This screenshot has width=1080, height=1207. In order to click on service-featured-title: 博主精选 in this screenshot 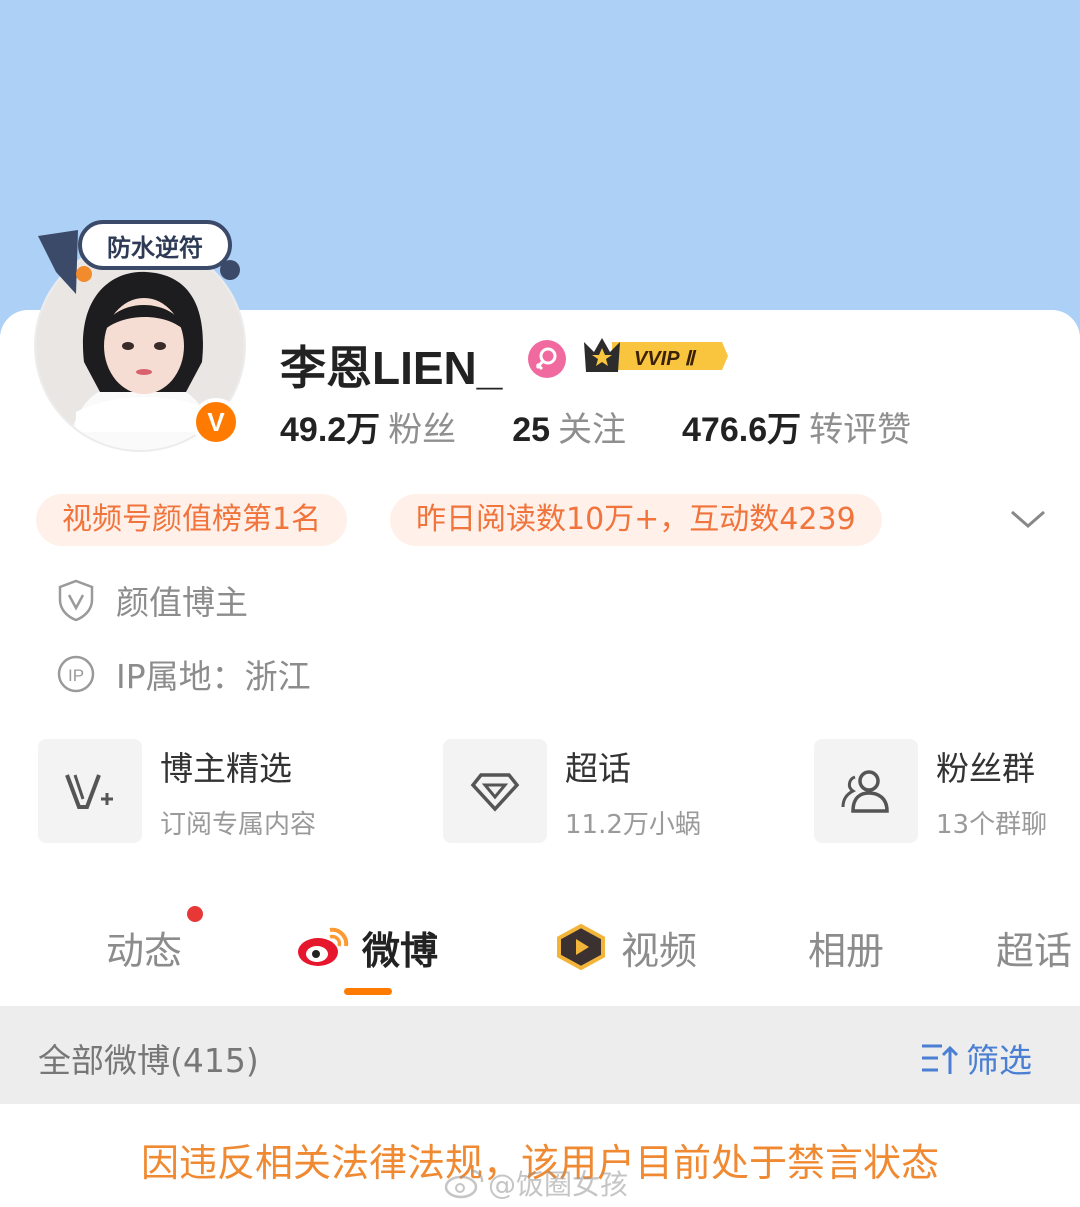, I will do `click(226, 768)`.